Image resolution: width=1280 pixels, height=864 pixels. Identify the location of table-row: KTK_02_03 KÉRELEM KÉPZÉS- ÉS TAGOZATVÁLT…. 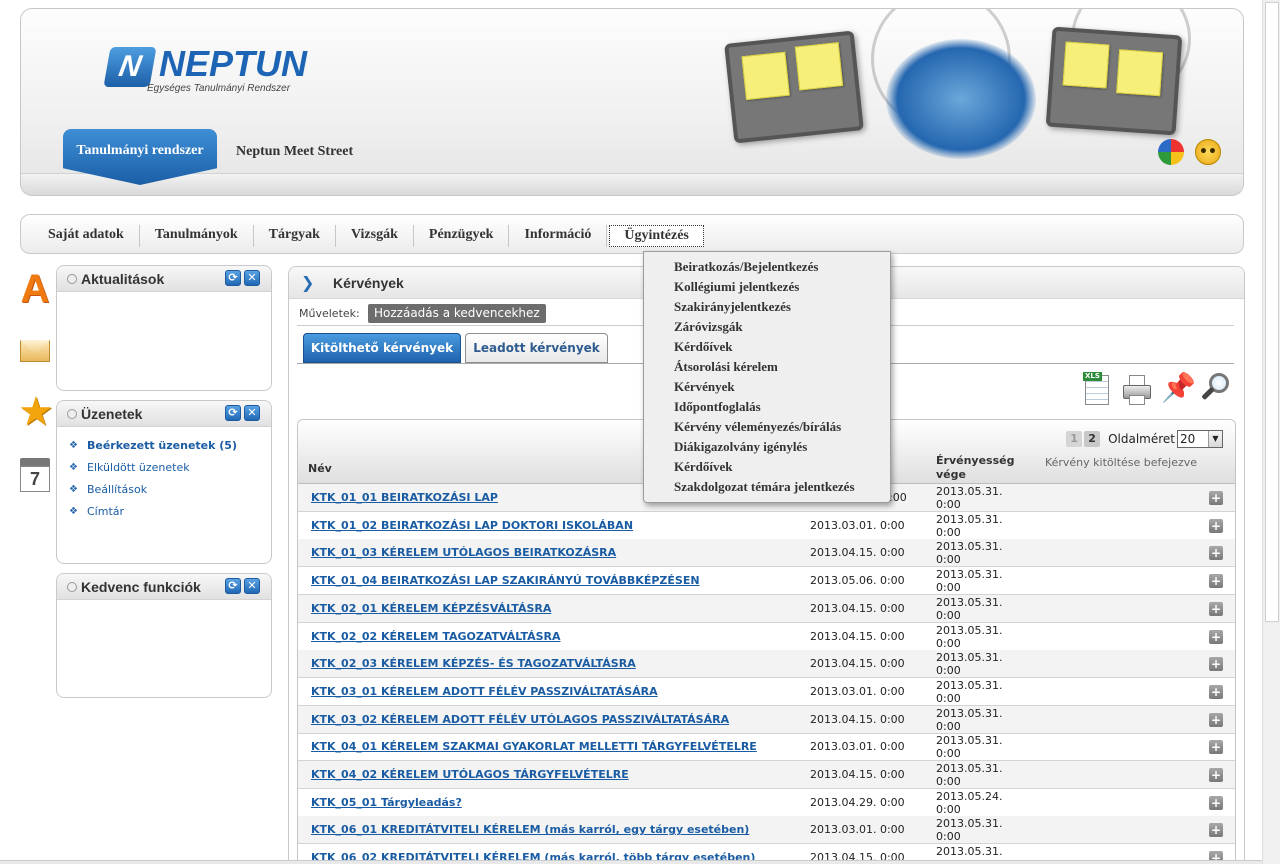
(766, 664).